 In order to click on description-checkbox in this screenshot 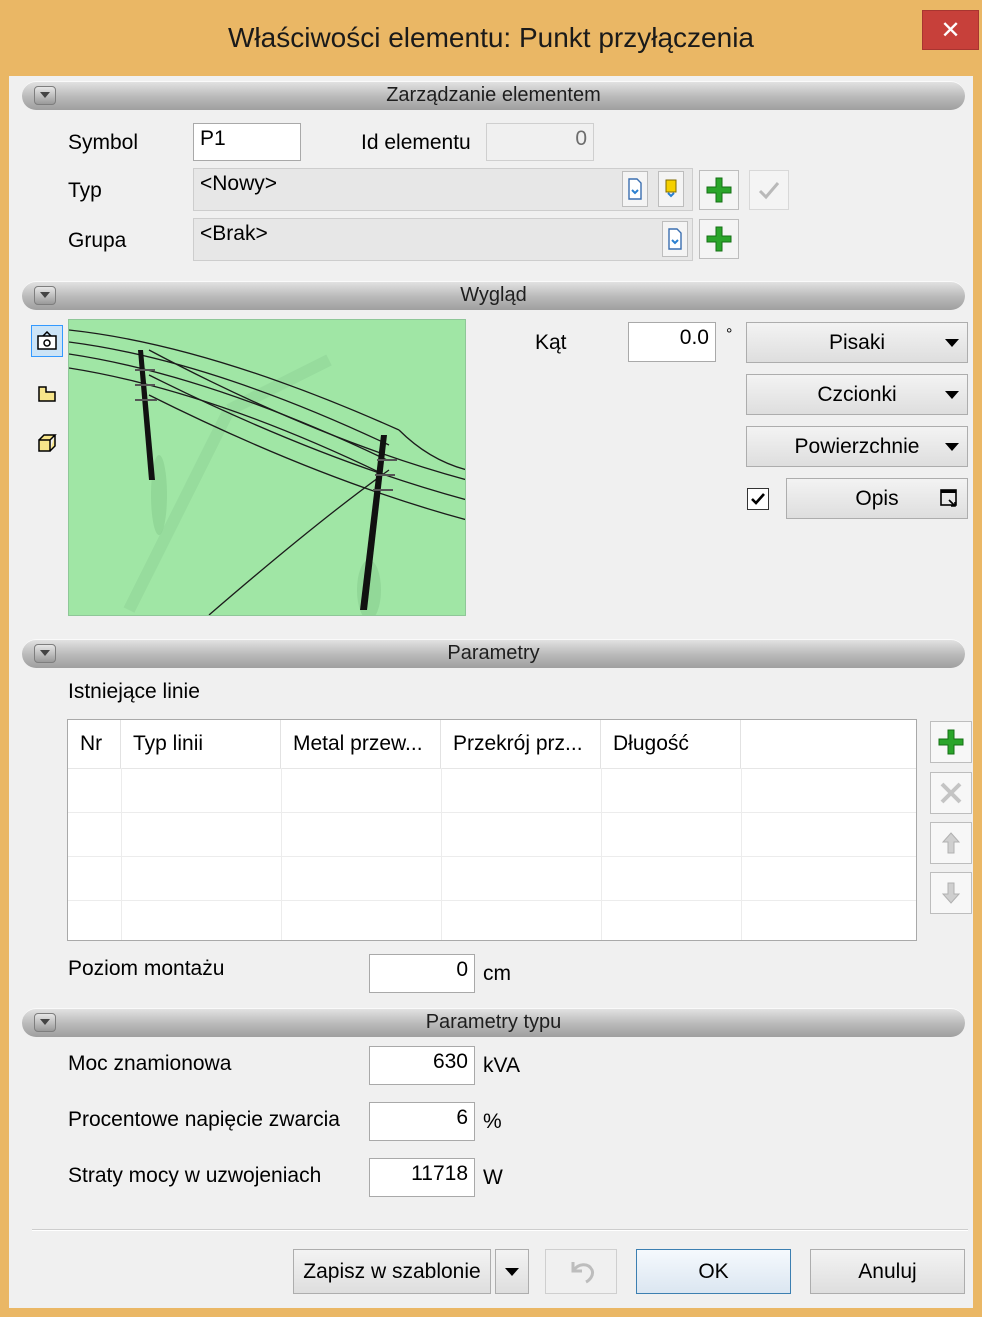, I will do `click(758, 499)`.